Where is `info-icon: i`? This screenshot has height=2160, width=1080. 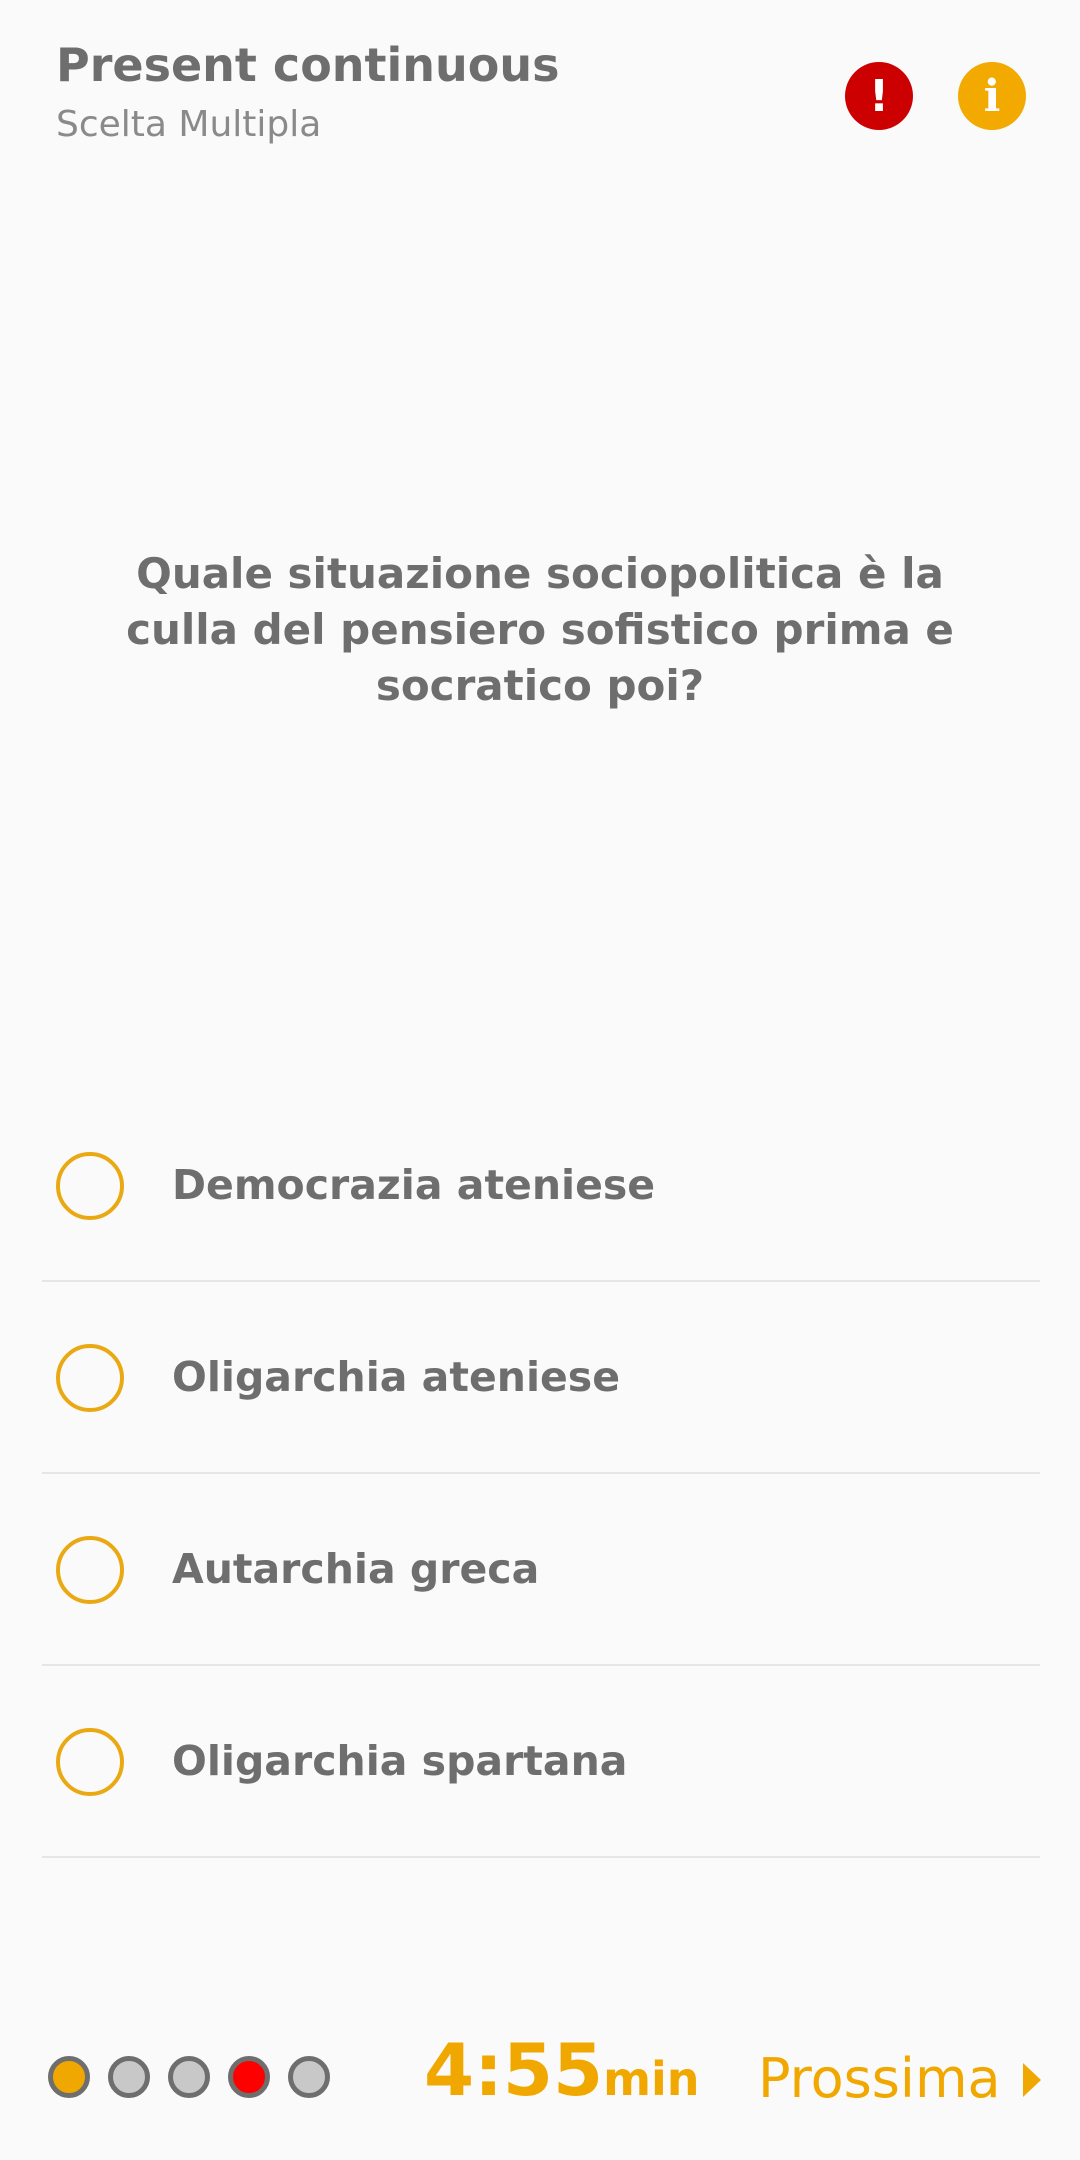
info-icon: i is located at coordinates (992, 96).